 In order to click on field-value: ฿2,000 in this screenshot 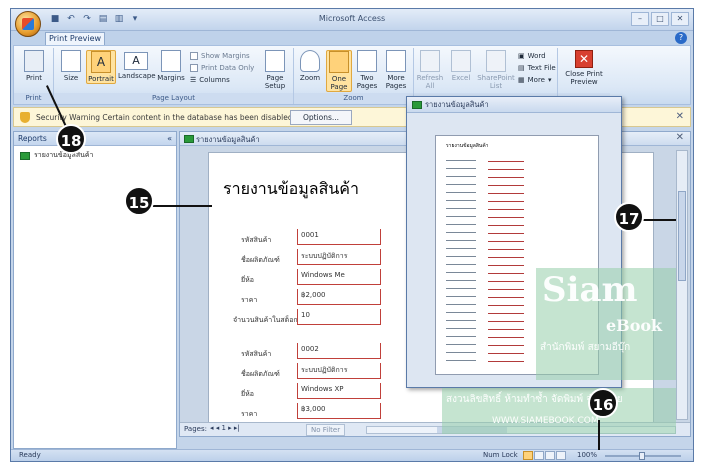, I will do `click(339, 297)`.